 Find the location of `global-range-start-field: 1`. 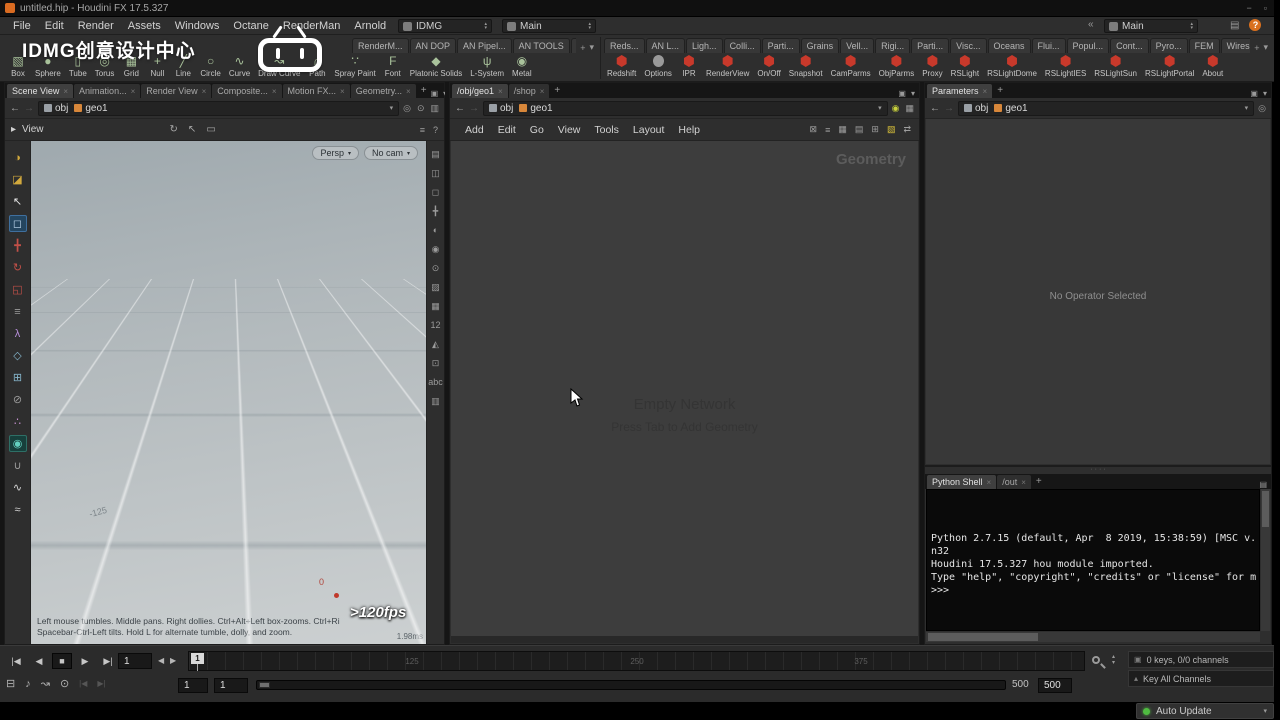

global-range-start-field: 1 is located at coordinates (193, 685).